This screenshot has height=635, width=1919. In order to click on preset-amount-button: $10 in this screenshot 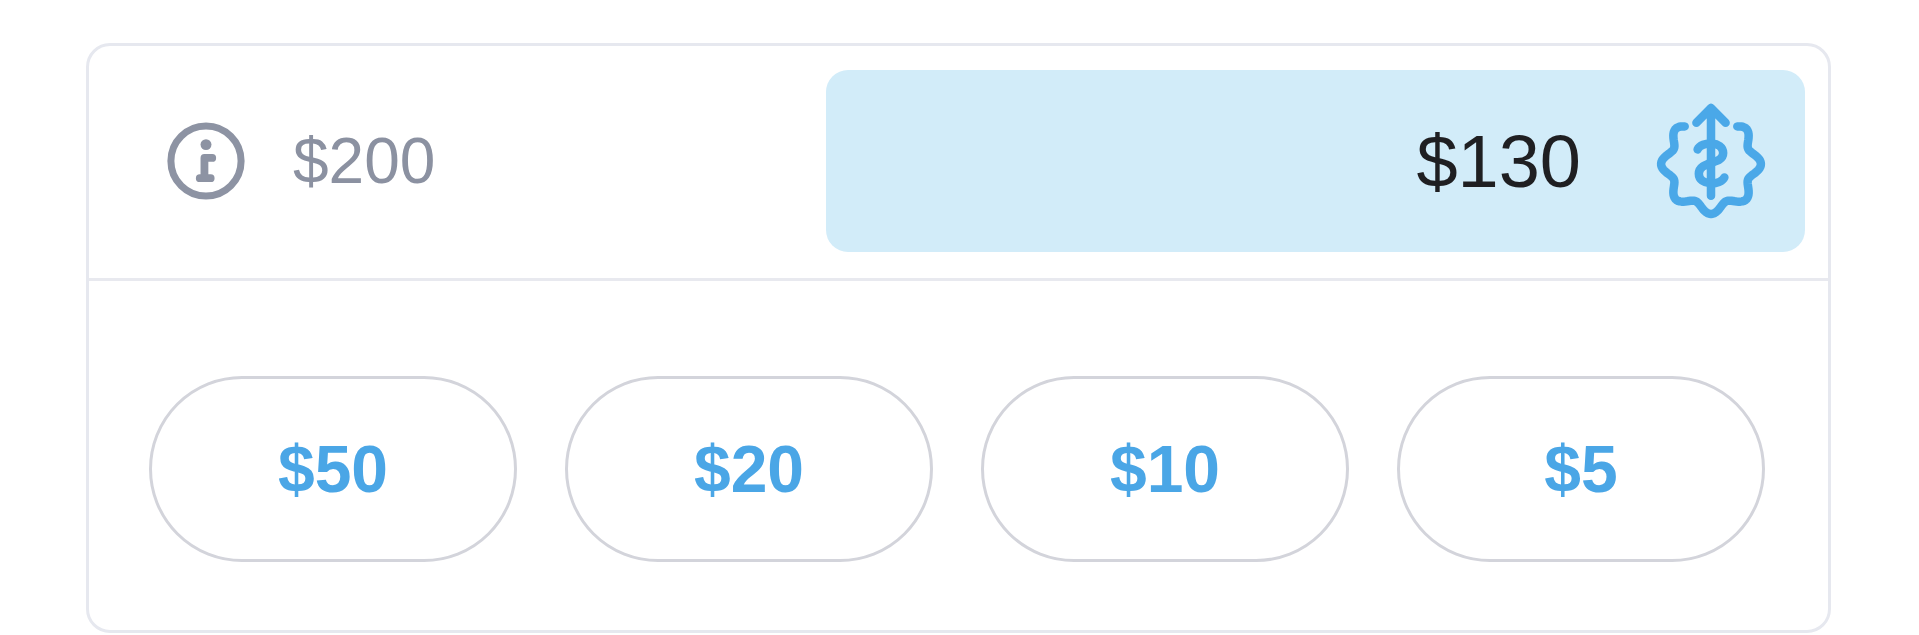, I will do `click(1165, 469)`.